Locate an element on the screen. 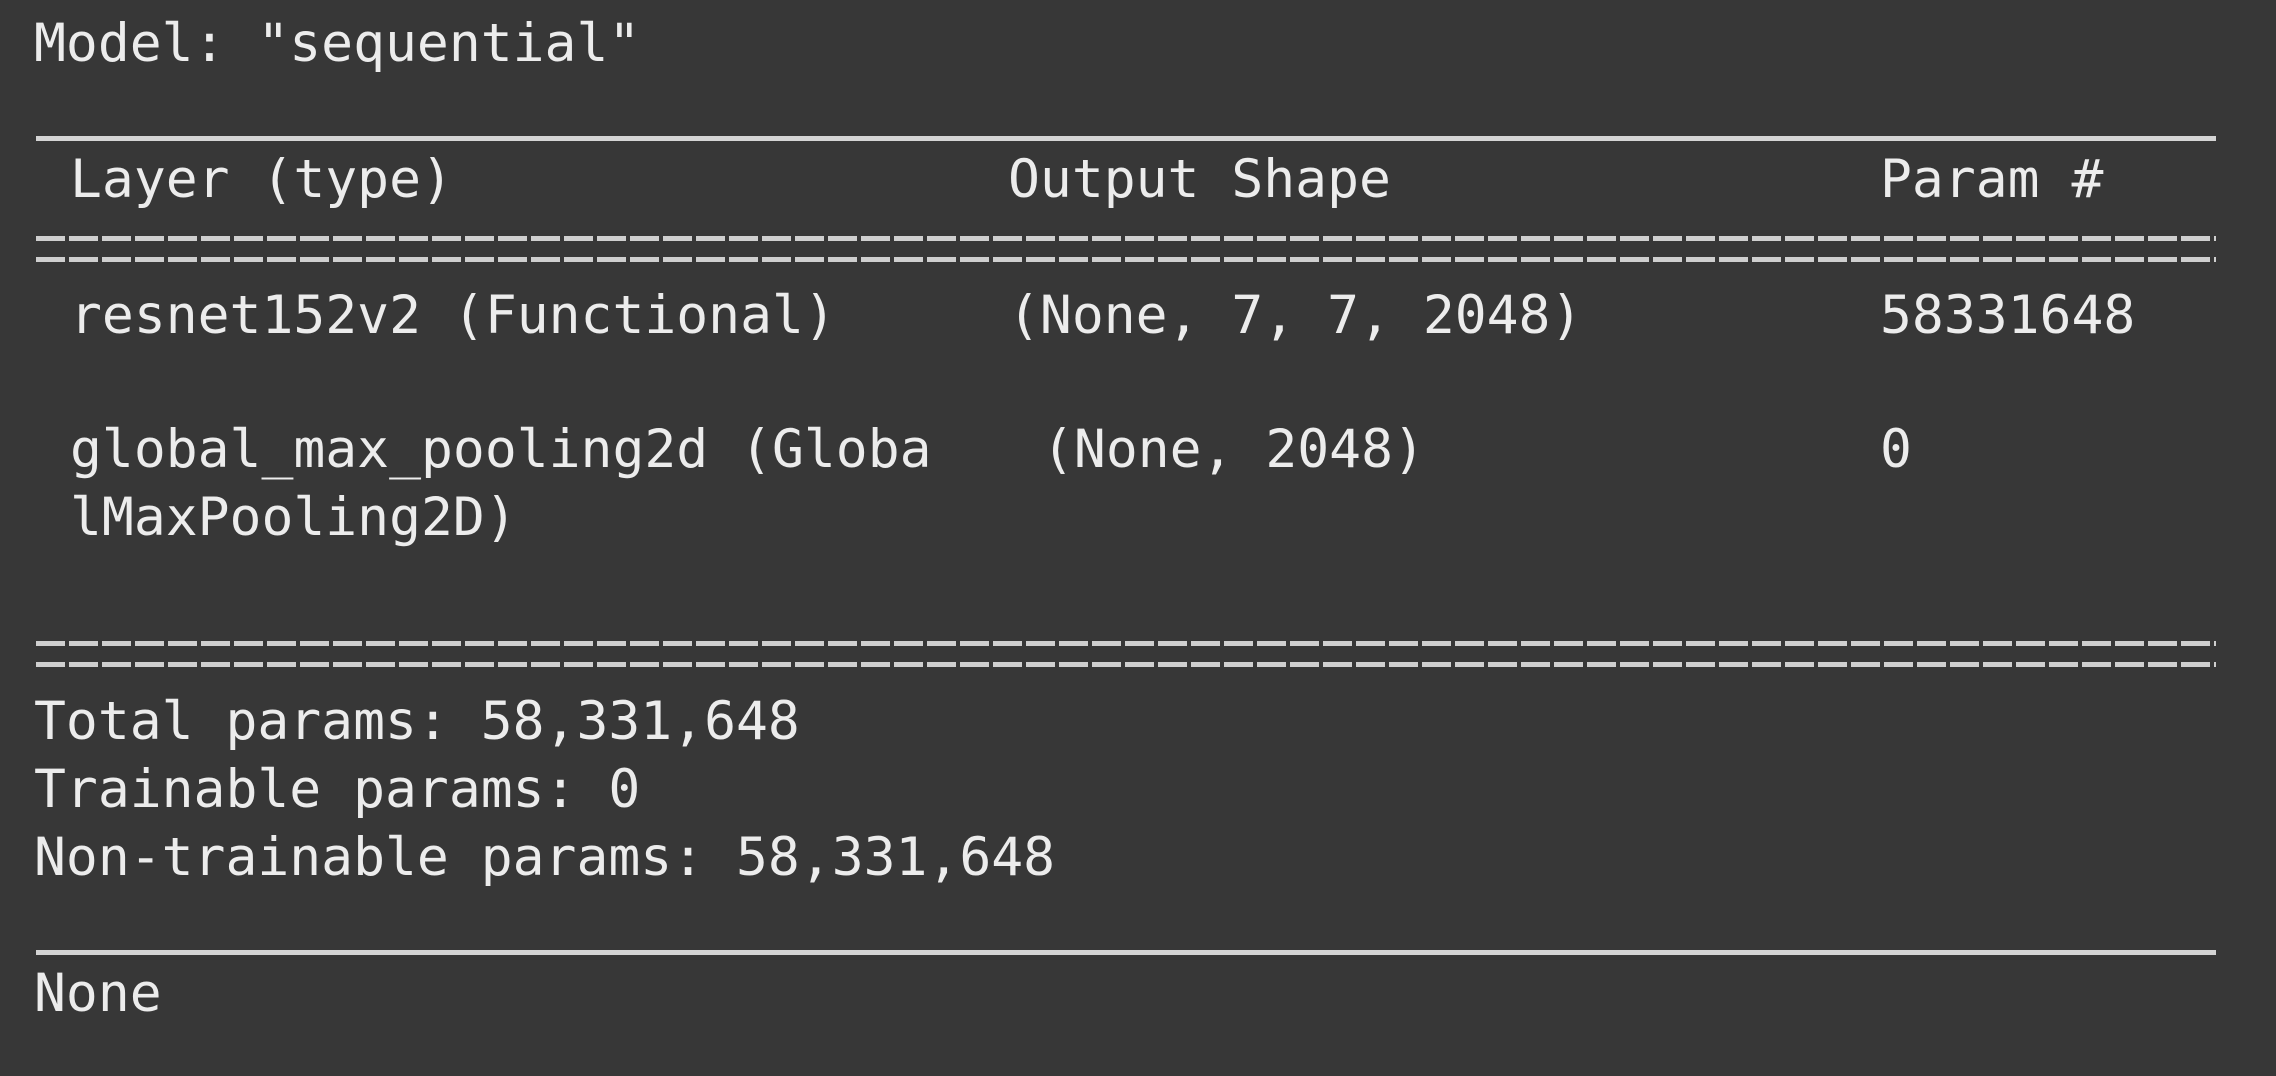 The width and height of the screenshot is (2276, 1076). non-trainable-params: Non-trainable params: 58,331,648 is located at coordinates (545, 857).